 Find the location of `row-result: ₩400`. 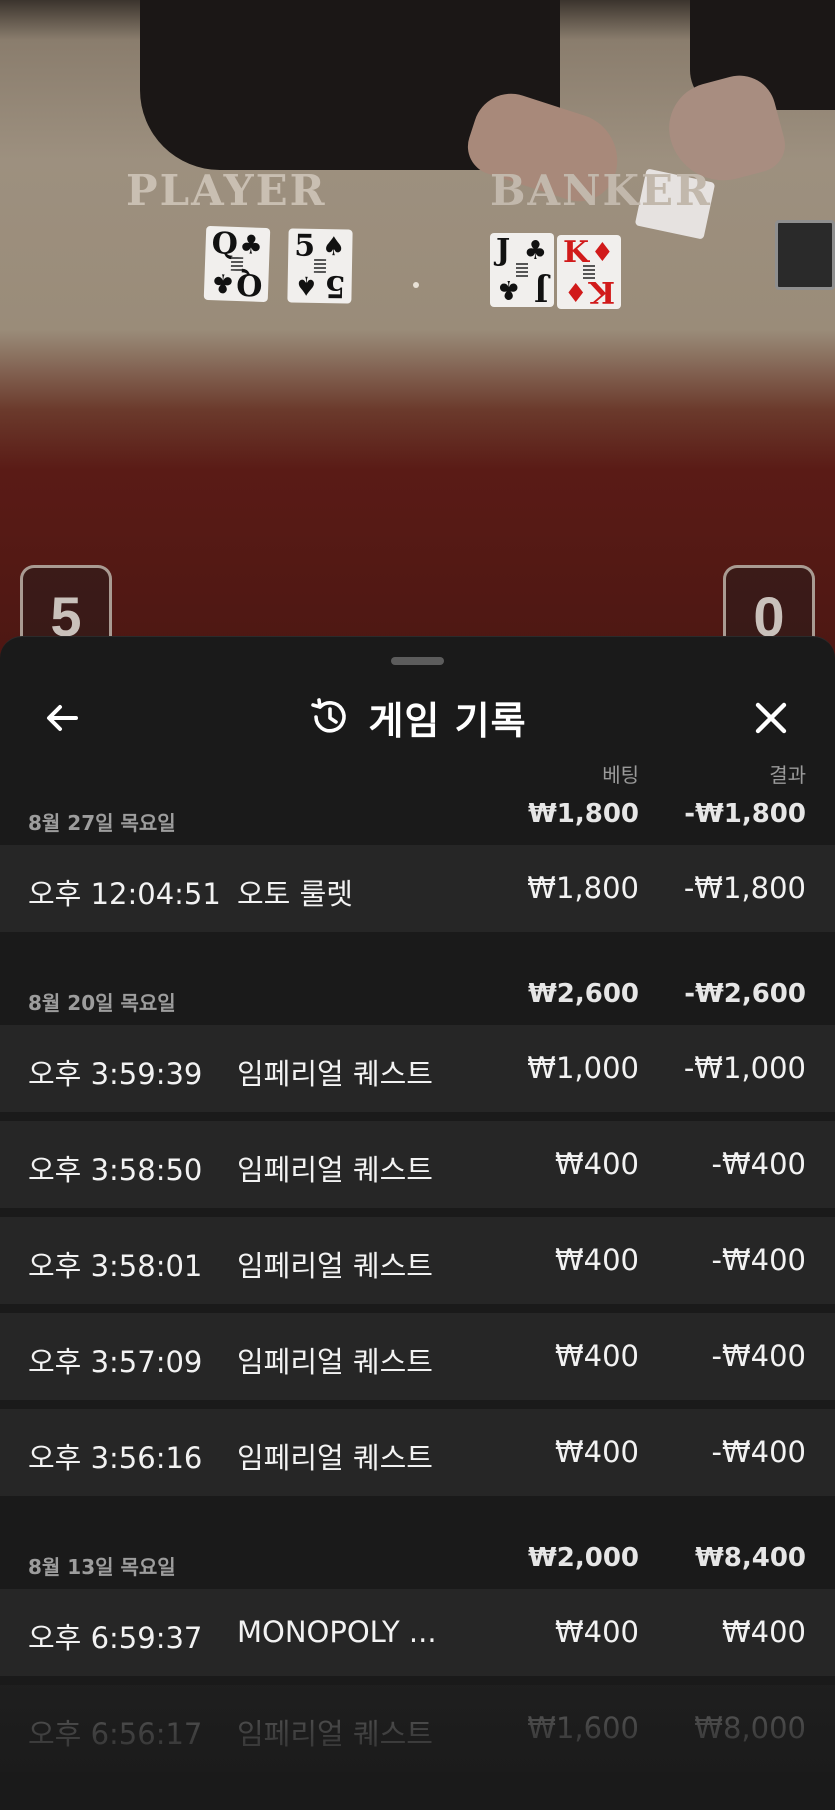

row-result: ₩400 is located at coordinates (763, 1632).